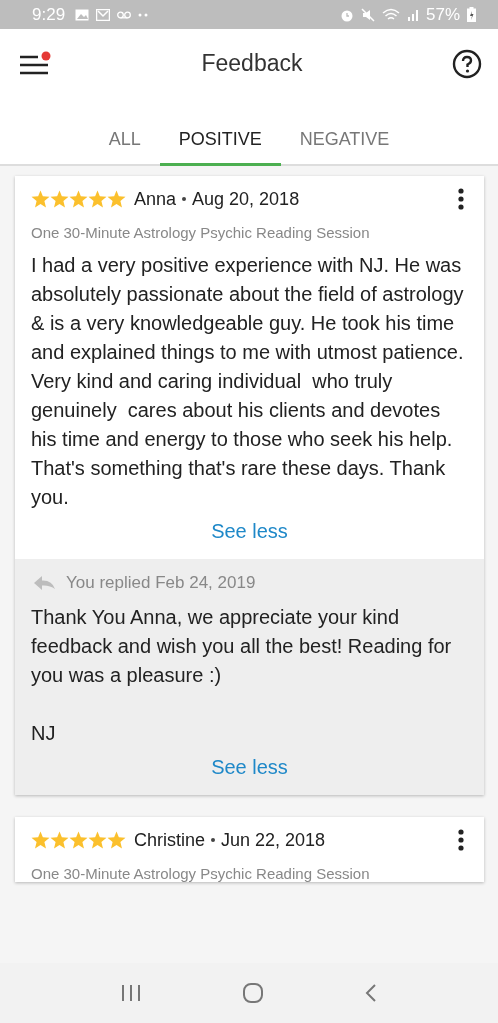  I want to click on reply-icon, so click(45, 583).